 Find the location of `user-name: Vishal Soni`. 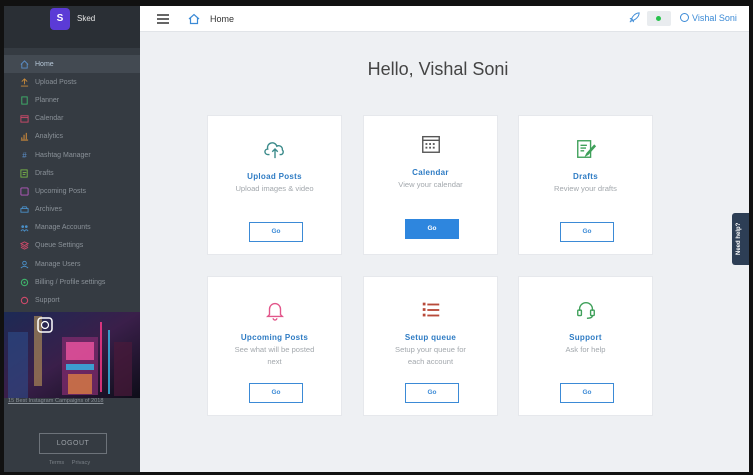

user-name: Vishal Soni is located at coordinates (714, 18).